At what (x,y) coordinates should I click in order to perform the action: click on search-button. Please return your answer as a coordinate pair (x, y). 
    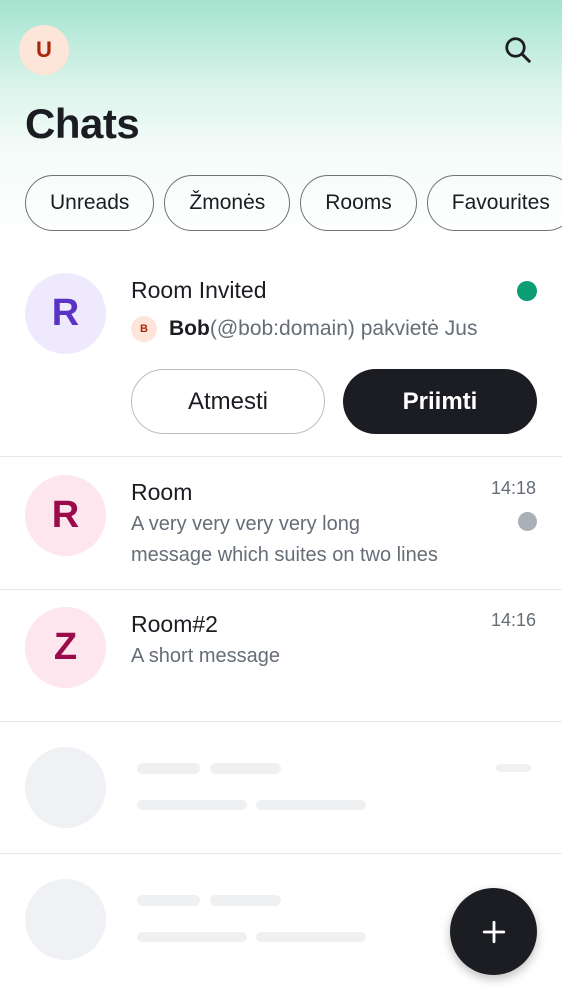
    Looking at the image, I should click on (518, 50).